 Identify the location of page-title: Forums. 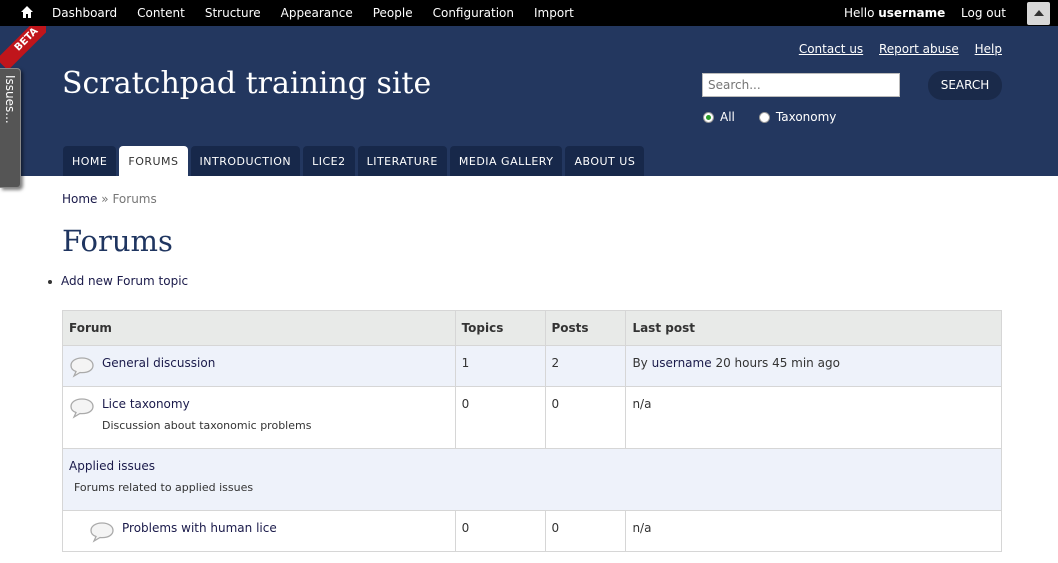
(117, 241).